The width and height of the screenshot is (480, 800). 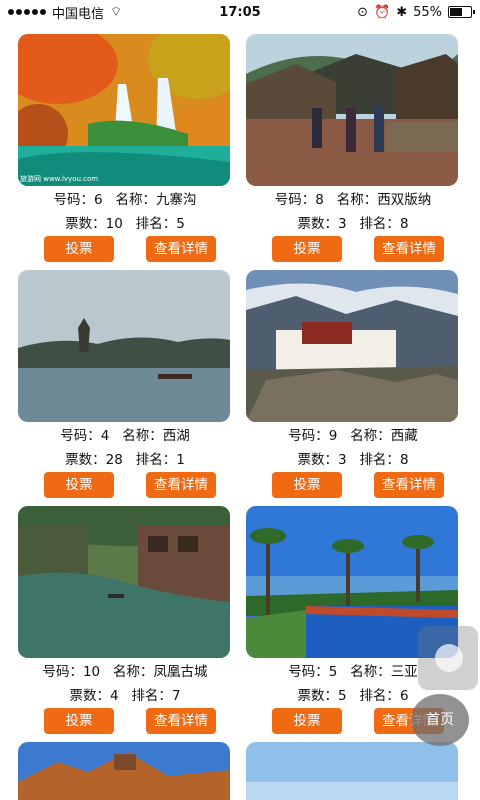 I want to click on assist-dot-icon, so click(x=449, y=658).